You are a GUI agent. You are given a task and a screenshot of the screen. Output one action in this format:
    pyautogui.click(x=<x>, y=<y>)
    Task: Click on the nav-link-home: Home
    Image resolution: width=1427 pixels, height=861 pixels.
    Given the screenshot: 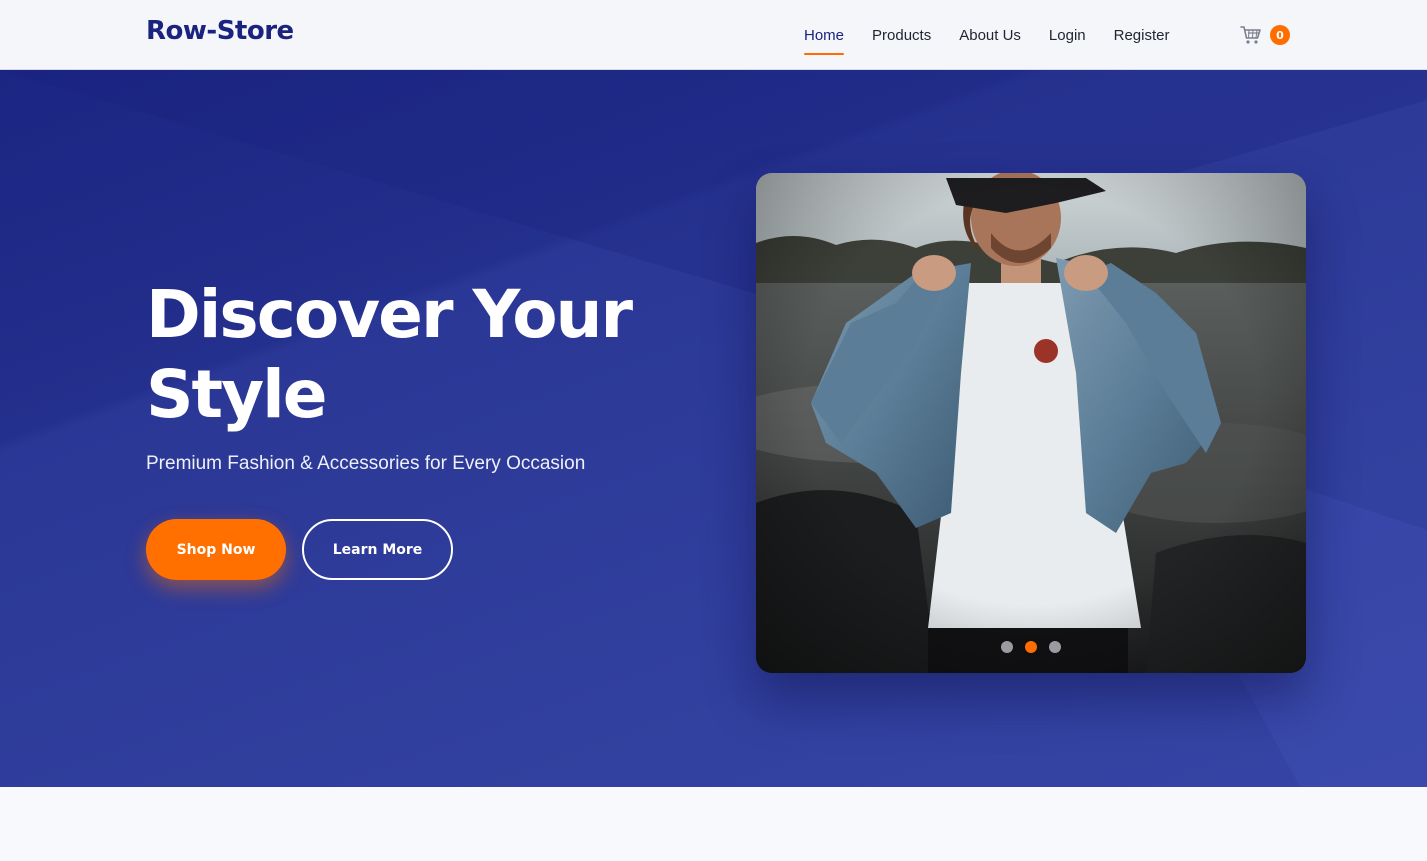 What is the action you would take?
    pyautogui.click(x=824, y=38)
    